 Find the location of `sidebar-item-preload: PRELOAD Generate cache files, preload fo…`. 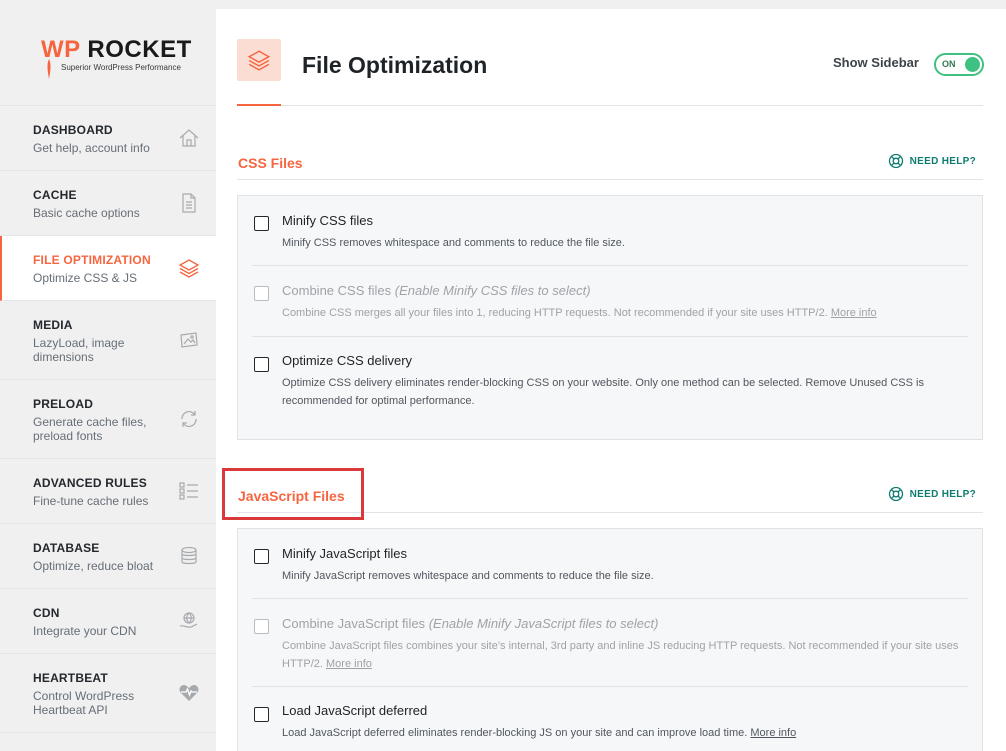

sidebar-item-preload: PRELOAD Generate cache files, preload fo… is located at coordinates (108, 419).